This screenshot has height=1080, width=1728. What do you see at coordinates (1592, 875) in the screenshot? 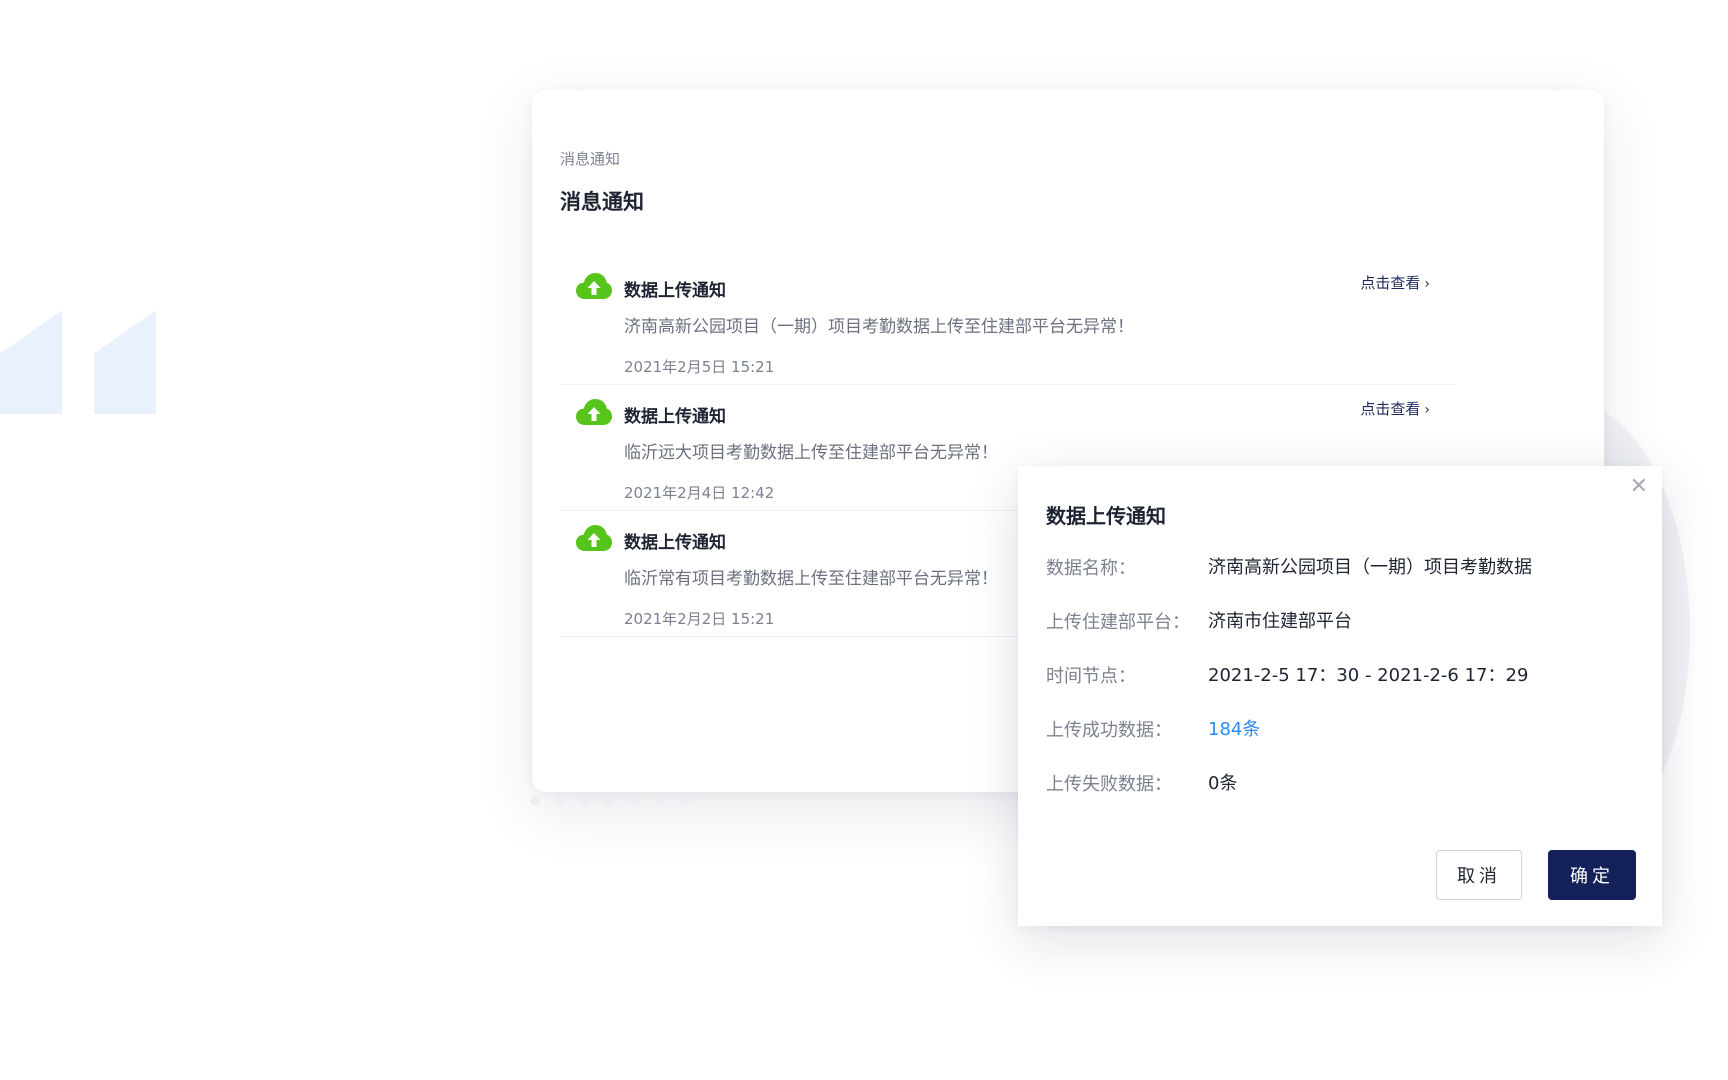
I see `confirm-button: 确定` at bounding box center [1592, 875].